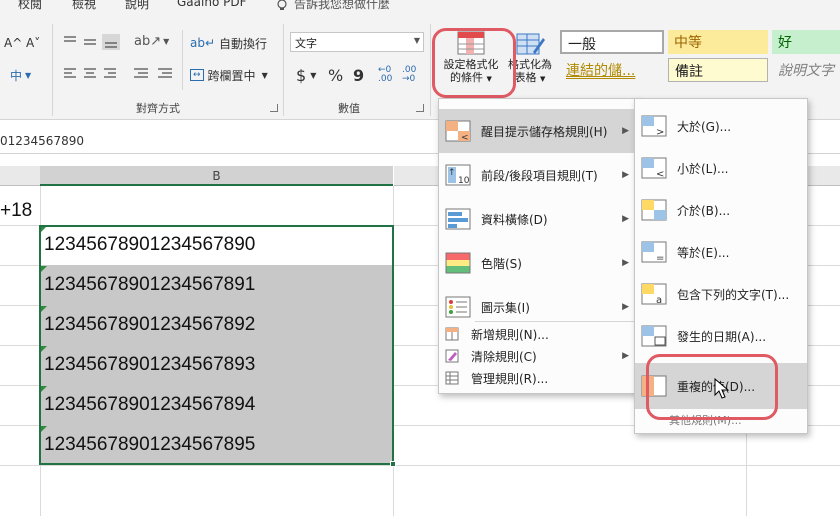  Describe the element at coordinates (13, 43) in the screenshot. I see `increase-font-size-button: A^` at that location.